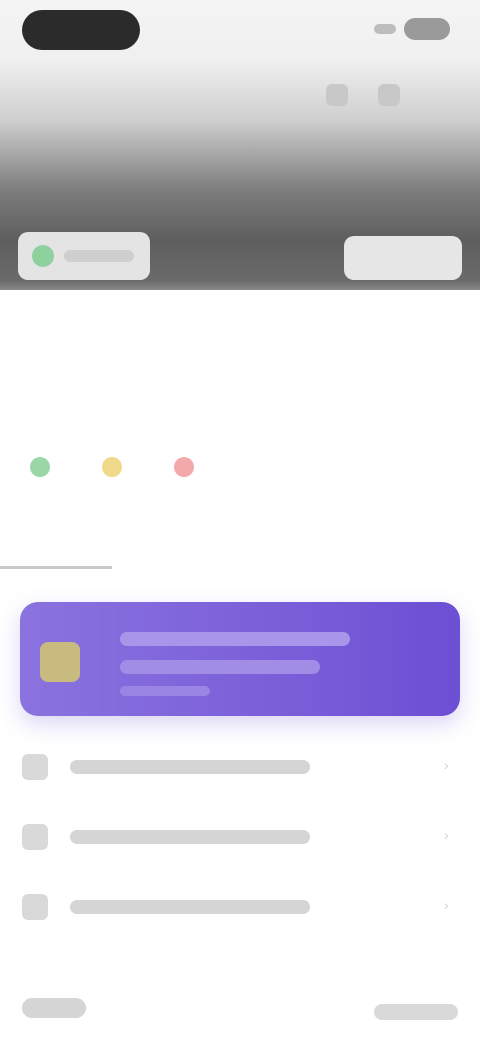 The width and height of the screenshot is (480, 1040). What do you see at coordinates (81, 30) in the screenshot?
I see `dynamic-island` at bounding box center [81, 30].